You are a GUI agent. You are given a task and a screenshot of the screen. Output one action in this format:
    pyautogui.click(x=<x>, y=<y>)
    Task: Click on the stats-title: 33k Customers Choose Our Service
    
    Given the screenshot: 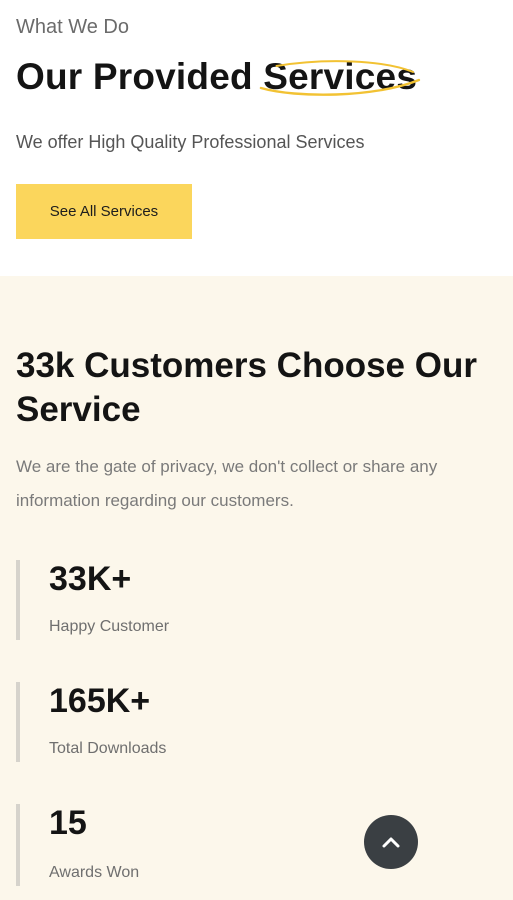 What is the action you would take?
    pyautogui.click(x=246, y=387)
    